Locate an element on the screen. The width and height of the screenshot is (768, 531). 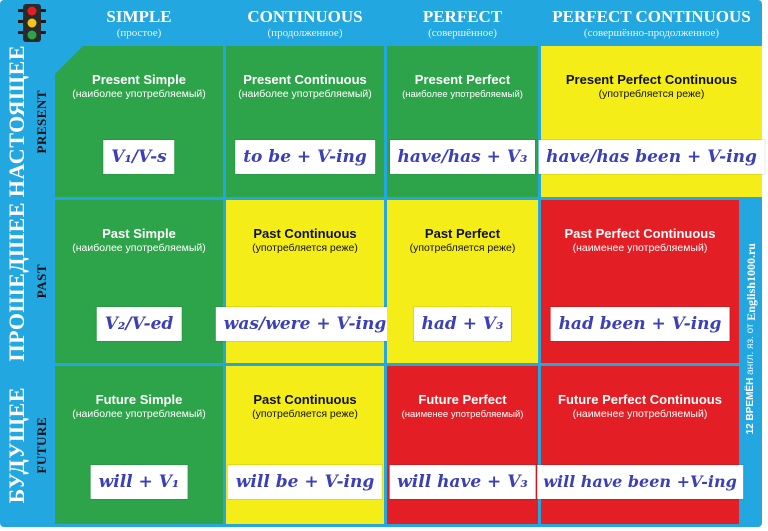
row-label-past: ПРОШЕДШЕЕ PAST is located at coordinates (27, 281).